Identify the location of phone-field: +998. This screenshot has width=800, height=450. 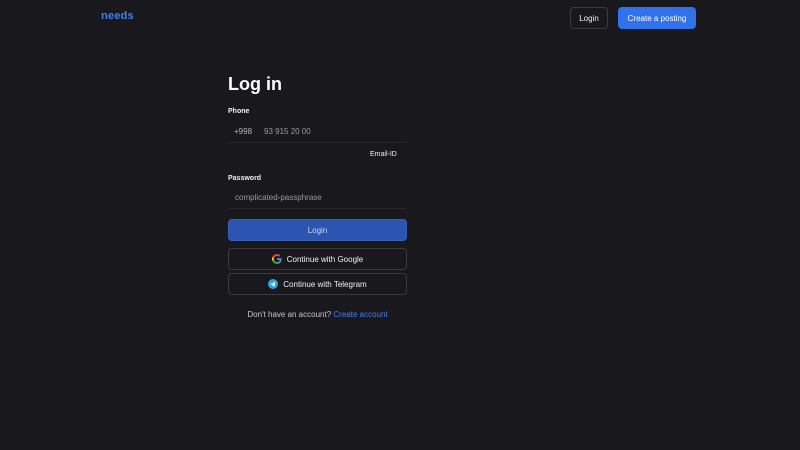
(317, 131).